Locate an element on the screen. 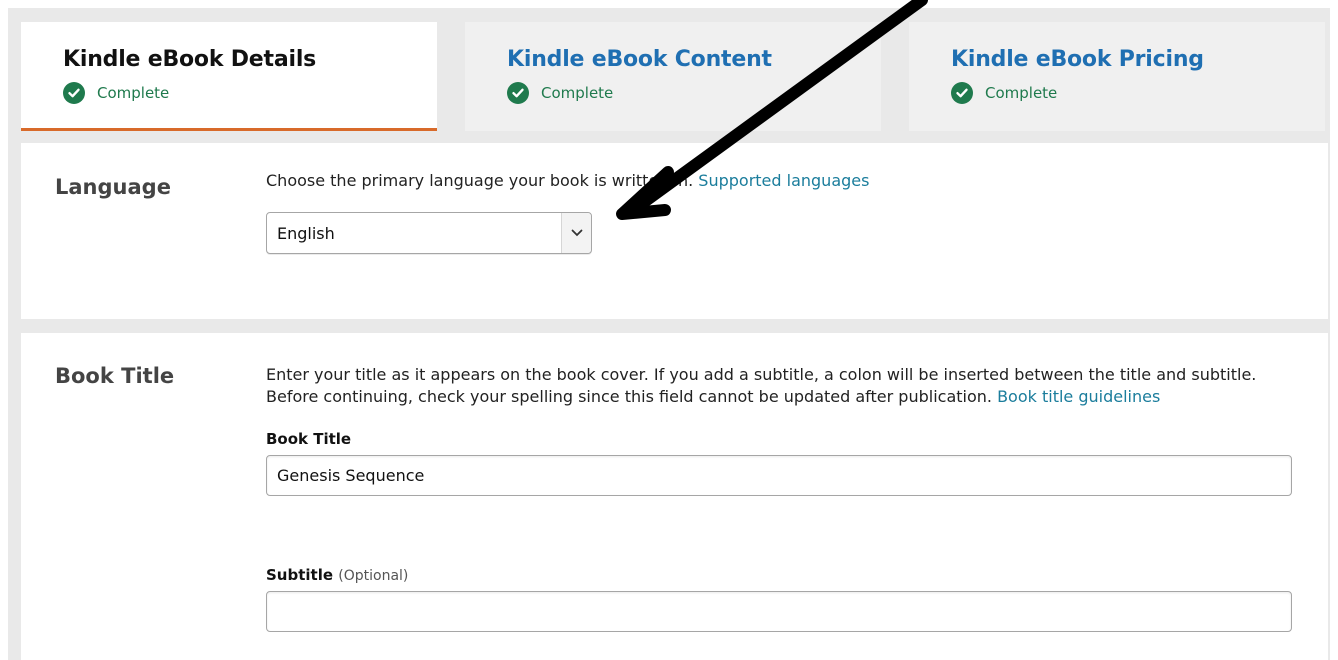 This screenshot has height=660, width=1338. subtitle-field-label: Subtitle (Optional) is located at coordinates (337, 575).